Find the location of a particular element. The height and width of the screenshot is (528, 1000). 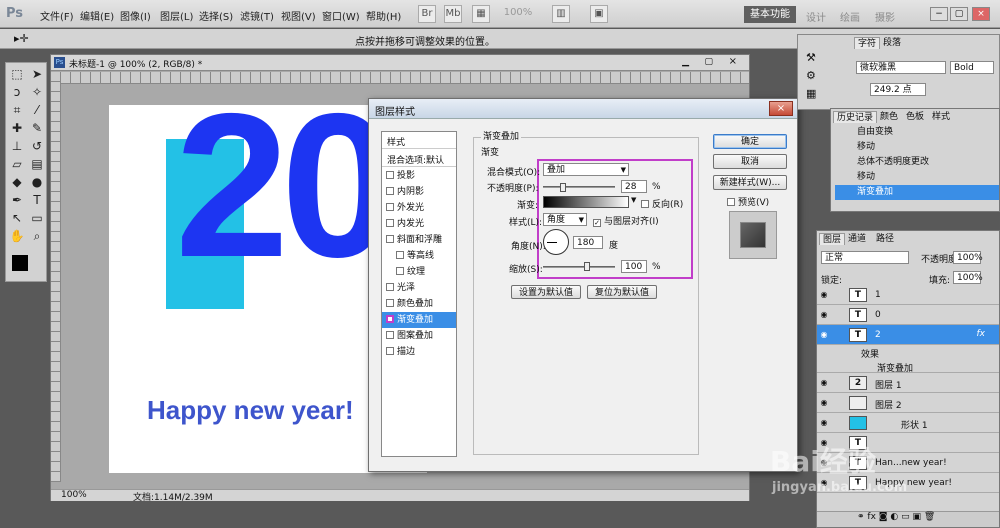

tab-layers: 图层 is located at coordinates (832, 239).